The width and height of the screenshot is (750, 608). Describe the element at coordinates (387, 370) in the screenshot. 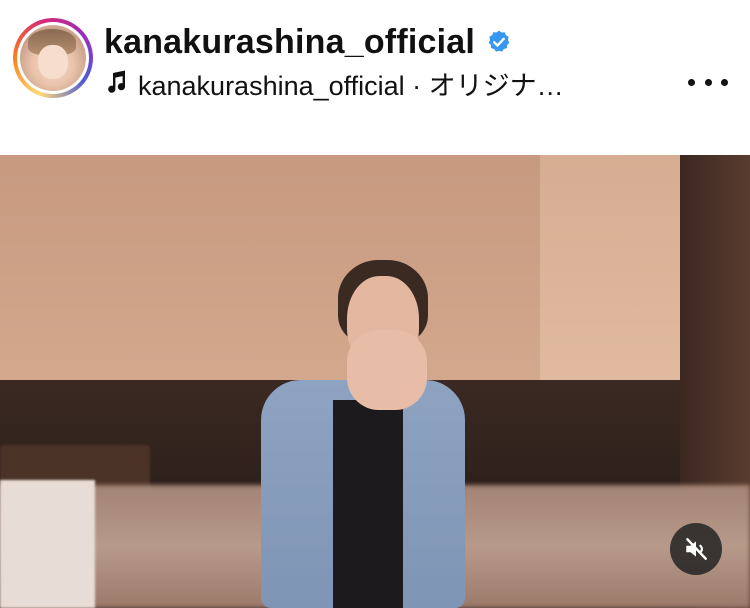

I see `person-hands` at that location.